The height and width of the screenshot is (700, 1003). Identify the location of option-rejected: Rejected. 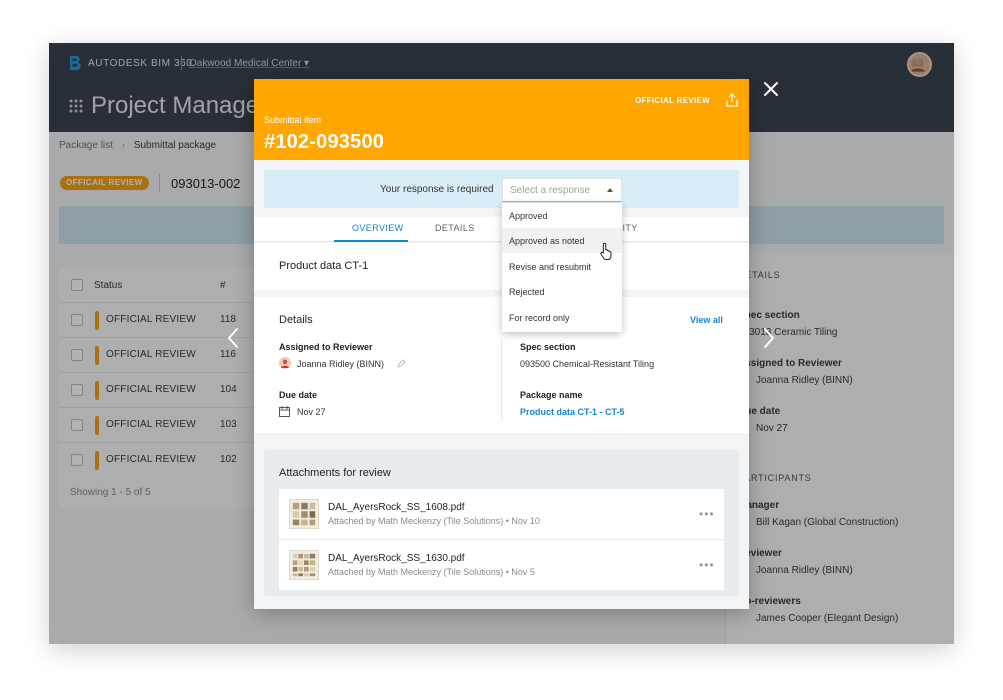
(562, 291).